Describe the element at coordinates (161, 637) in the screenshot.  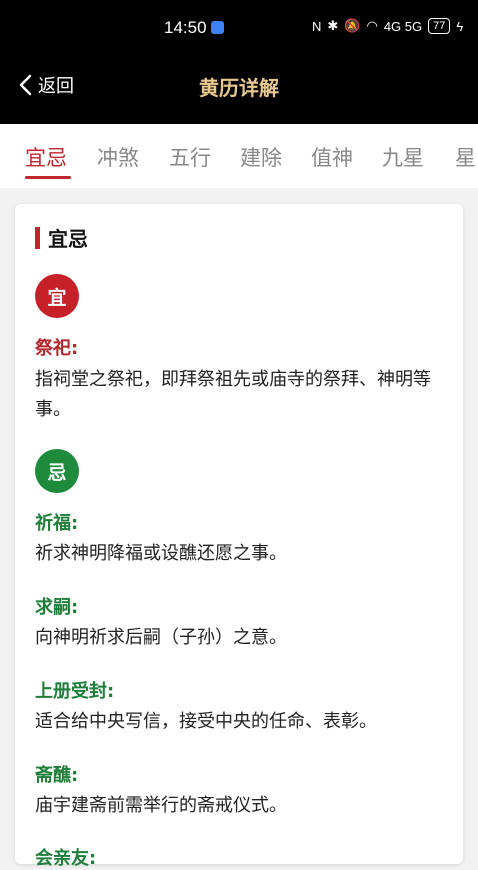
I see `ji-desc: 向神明祈求后嗣（子孙）之意。` at that location.